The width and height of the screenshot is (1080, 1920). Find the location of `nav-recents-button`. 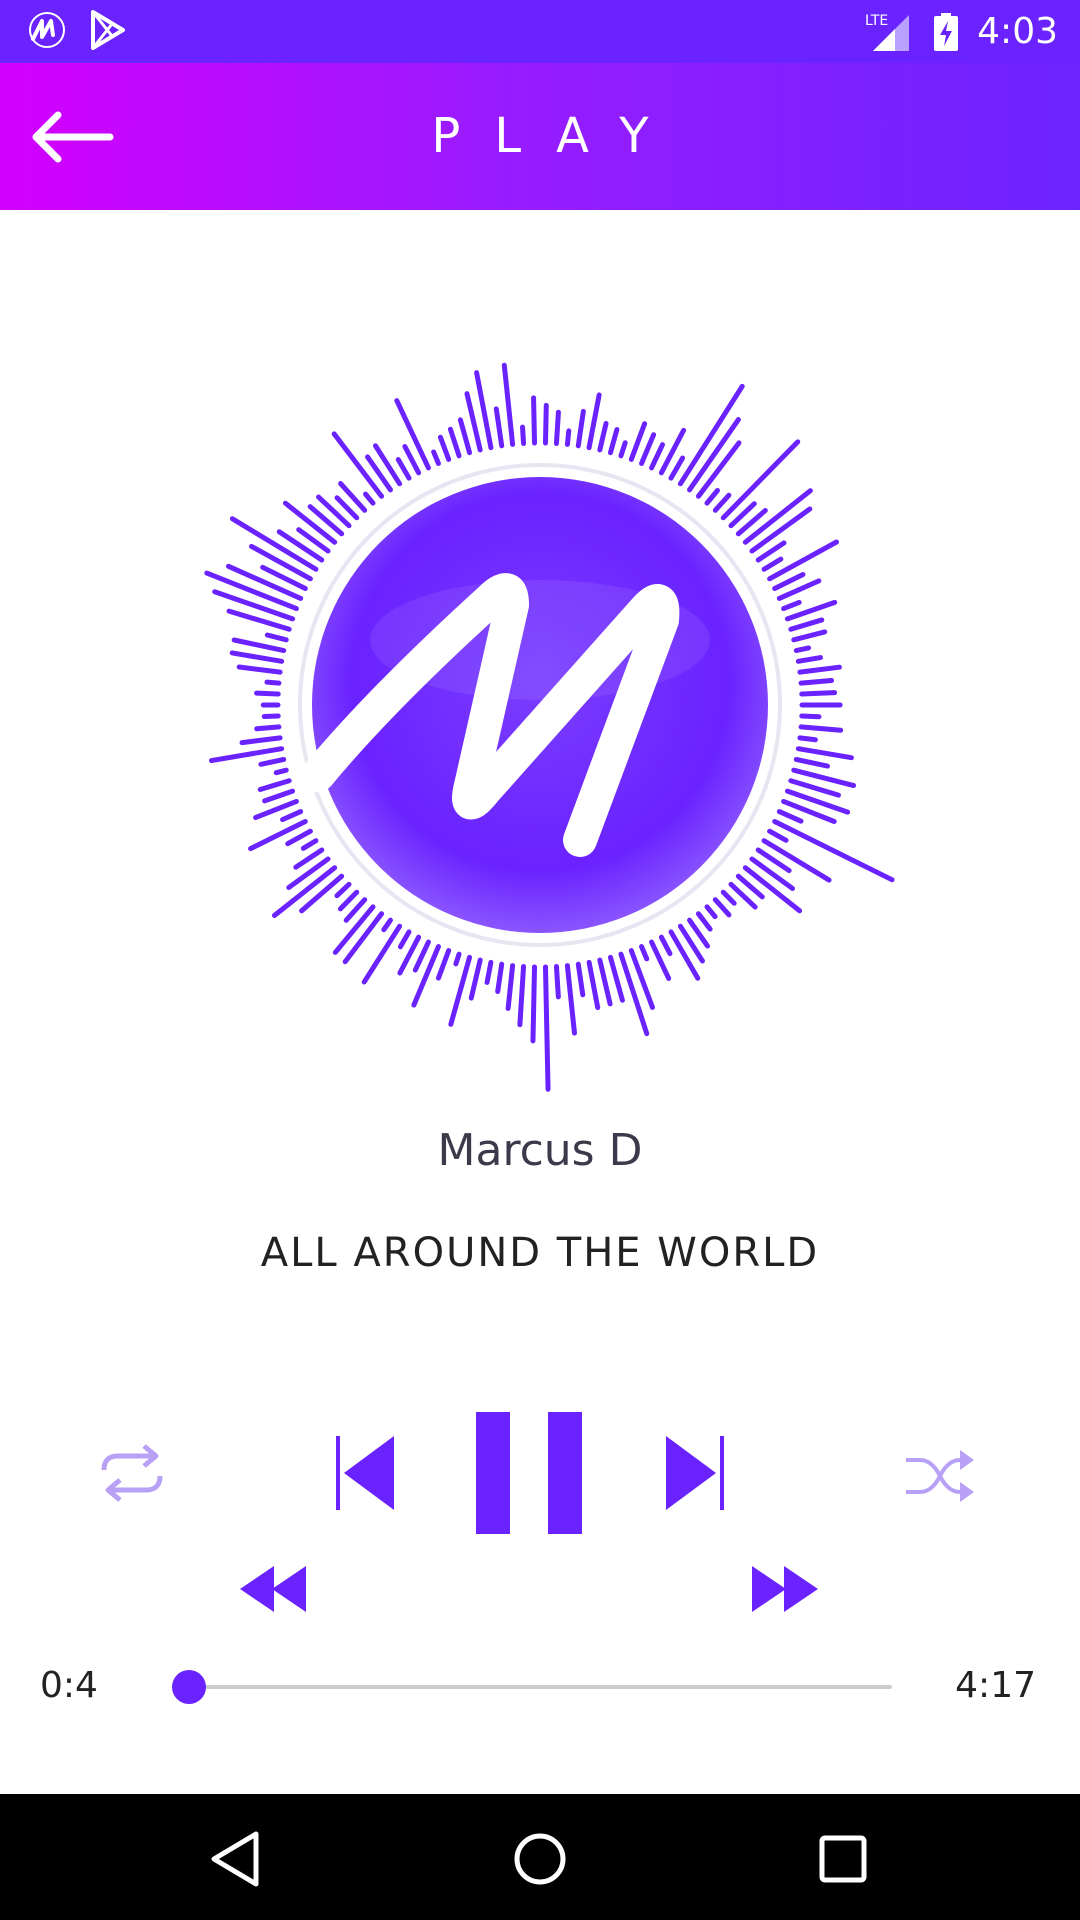

nav-recents-button is located at coordinates (843, 1859).